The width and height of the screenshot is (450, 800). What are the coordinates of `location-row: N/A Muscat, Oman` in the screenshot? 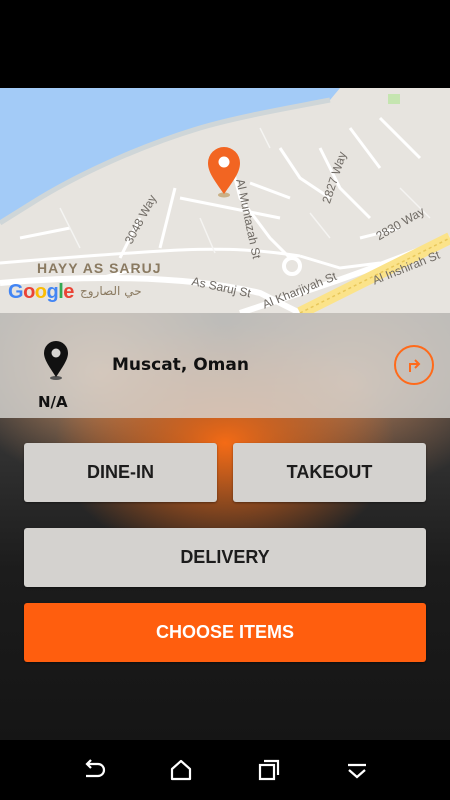 It's located at (225, 365).